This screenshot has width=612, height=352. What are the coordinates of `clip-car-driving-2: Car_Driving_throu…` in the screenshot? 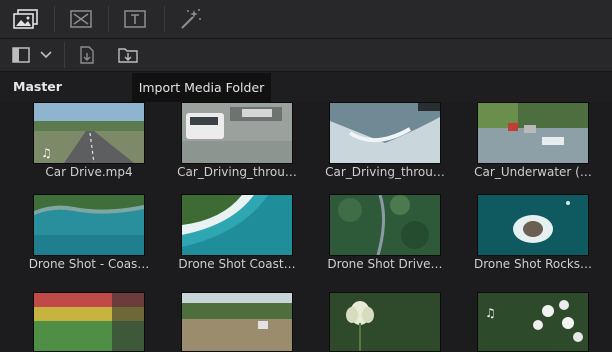 It's located at (385, 142).